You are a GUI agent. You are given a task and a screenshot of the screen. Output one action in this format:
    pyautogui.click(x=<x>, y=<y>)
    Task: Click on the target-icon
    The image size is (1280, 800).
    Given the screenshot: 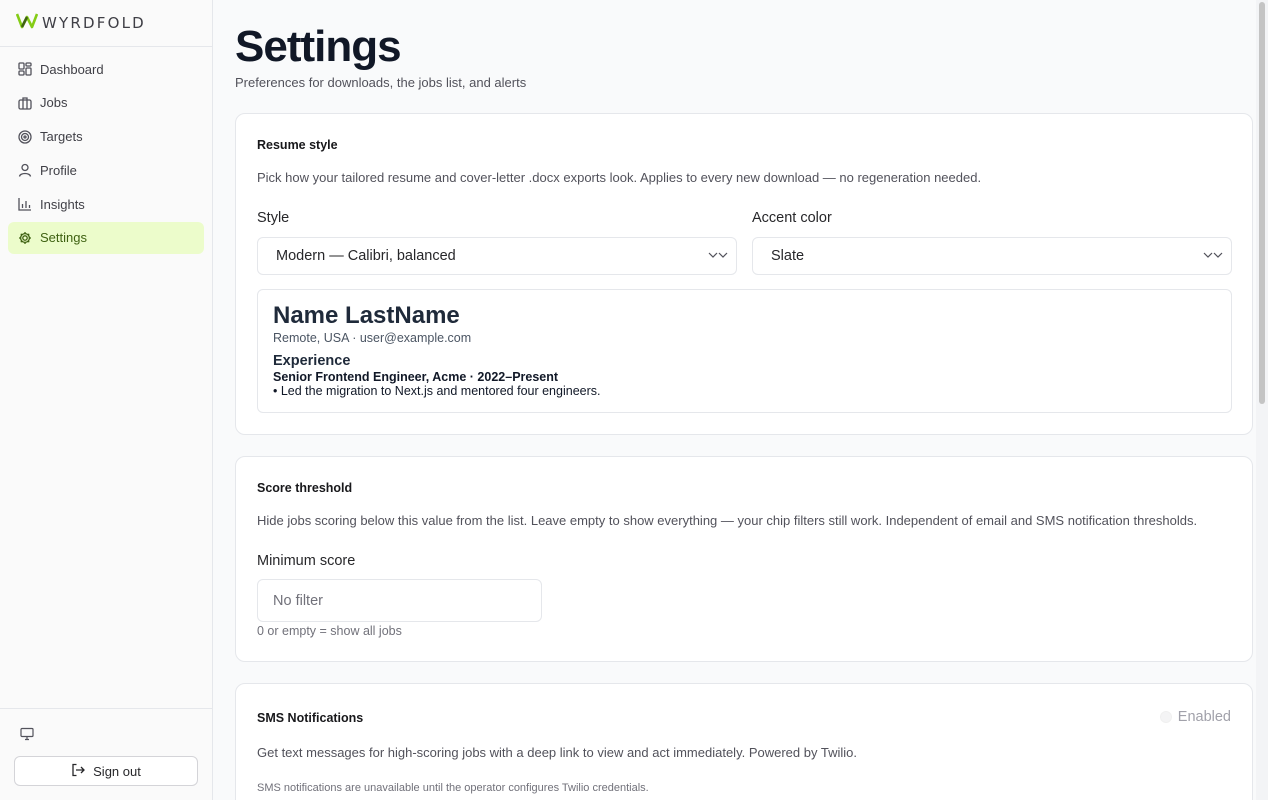 What is the action you would take?
    pyautogui.click(x=25, y=136)
    